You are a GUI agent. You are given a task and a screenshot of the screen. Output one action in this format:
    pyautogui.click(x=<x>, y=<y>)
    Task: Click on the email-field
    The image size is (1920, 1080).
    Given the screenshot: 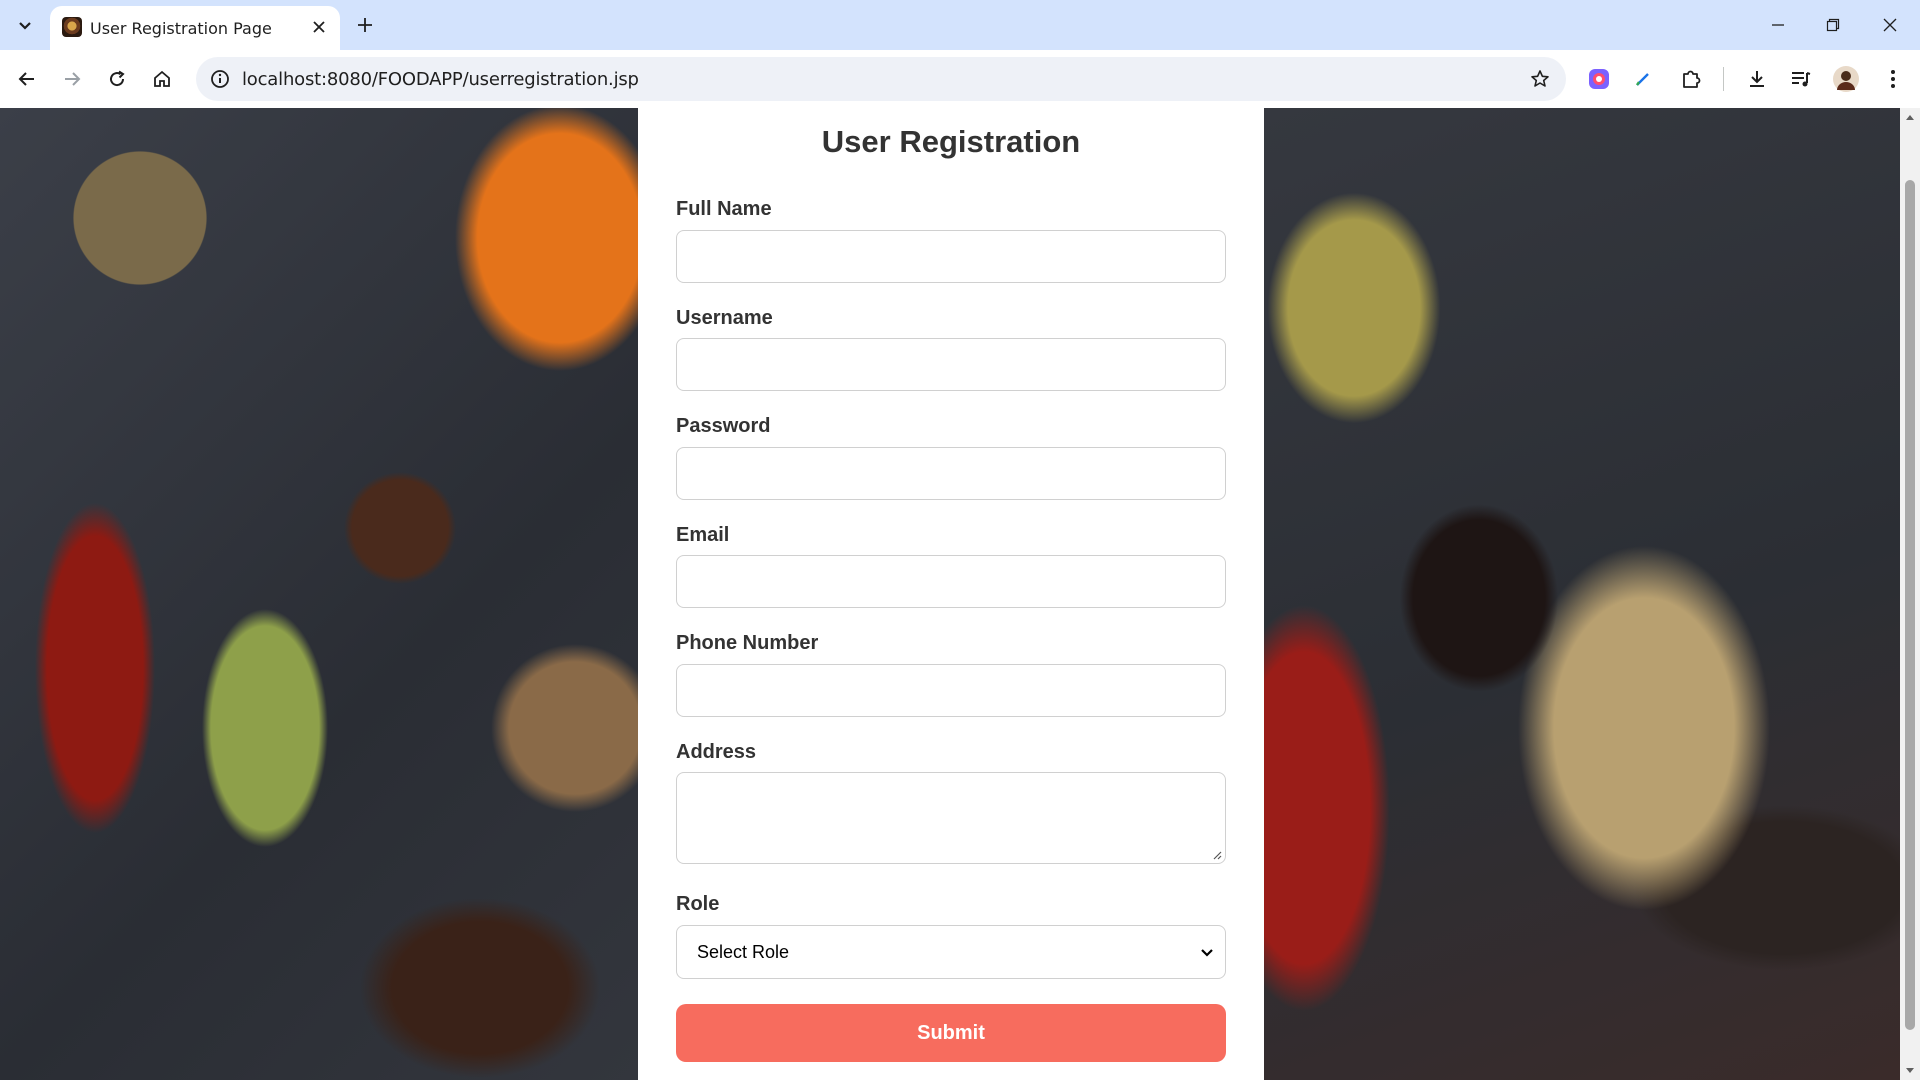 What is the action you would take?
    pyautogui.click(x=951, y=581)
    